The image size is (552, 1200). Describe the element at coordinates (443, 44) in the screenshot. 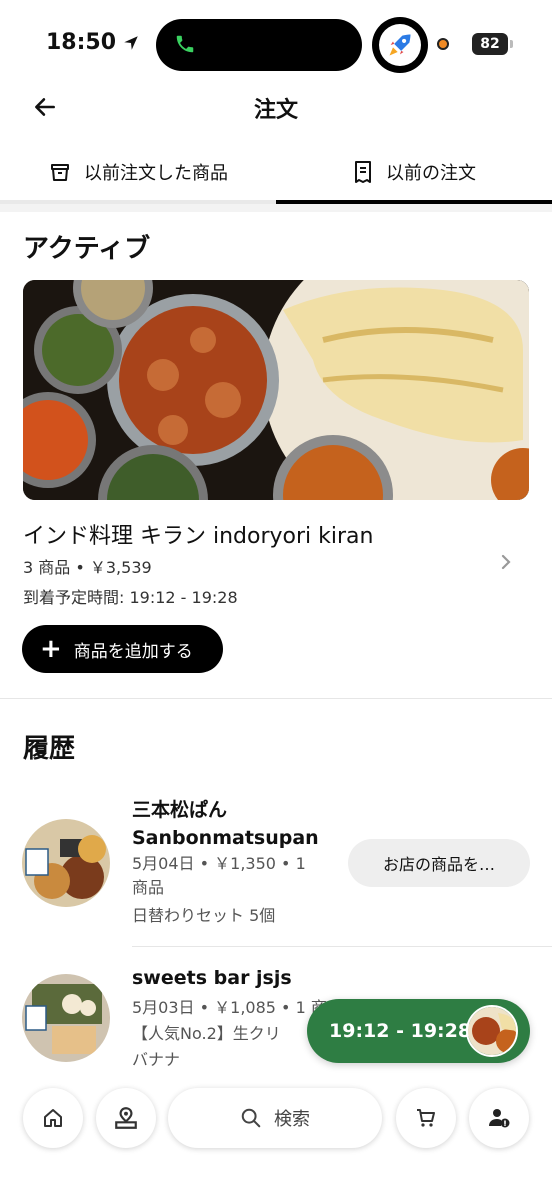

I see `privacy-indicator-dot` at that location.